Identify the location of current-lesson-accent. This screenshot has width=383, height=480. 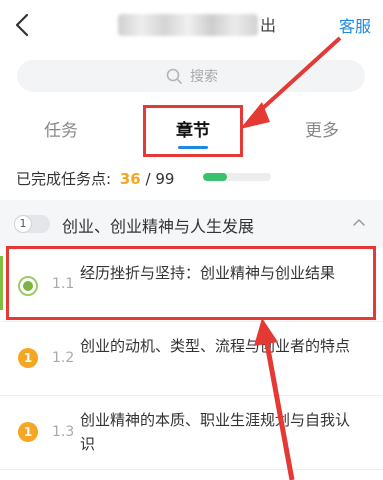
(1, 283).